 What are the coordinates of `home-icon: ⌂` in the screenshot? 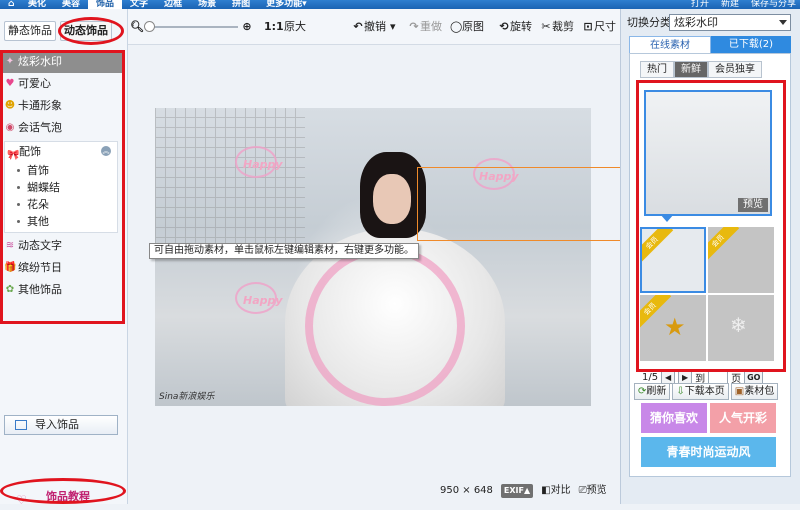 It's located at (10, 4).